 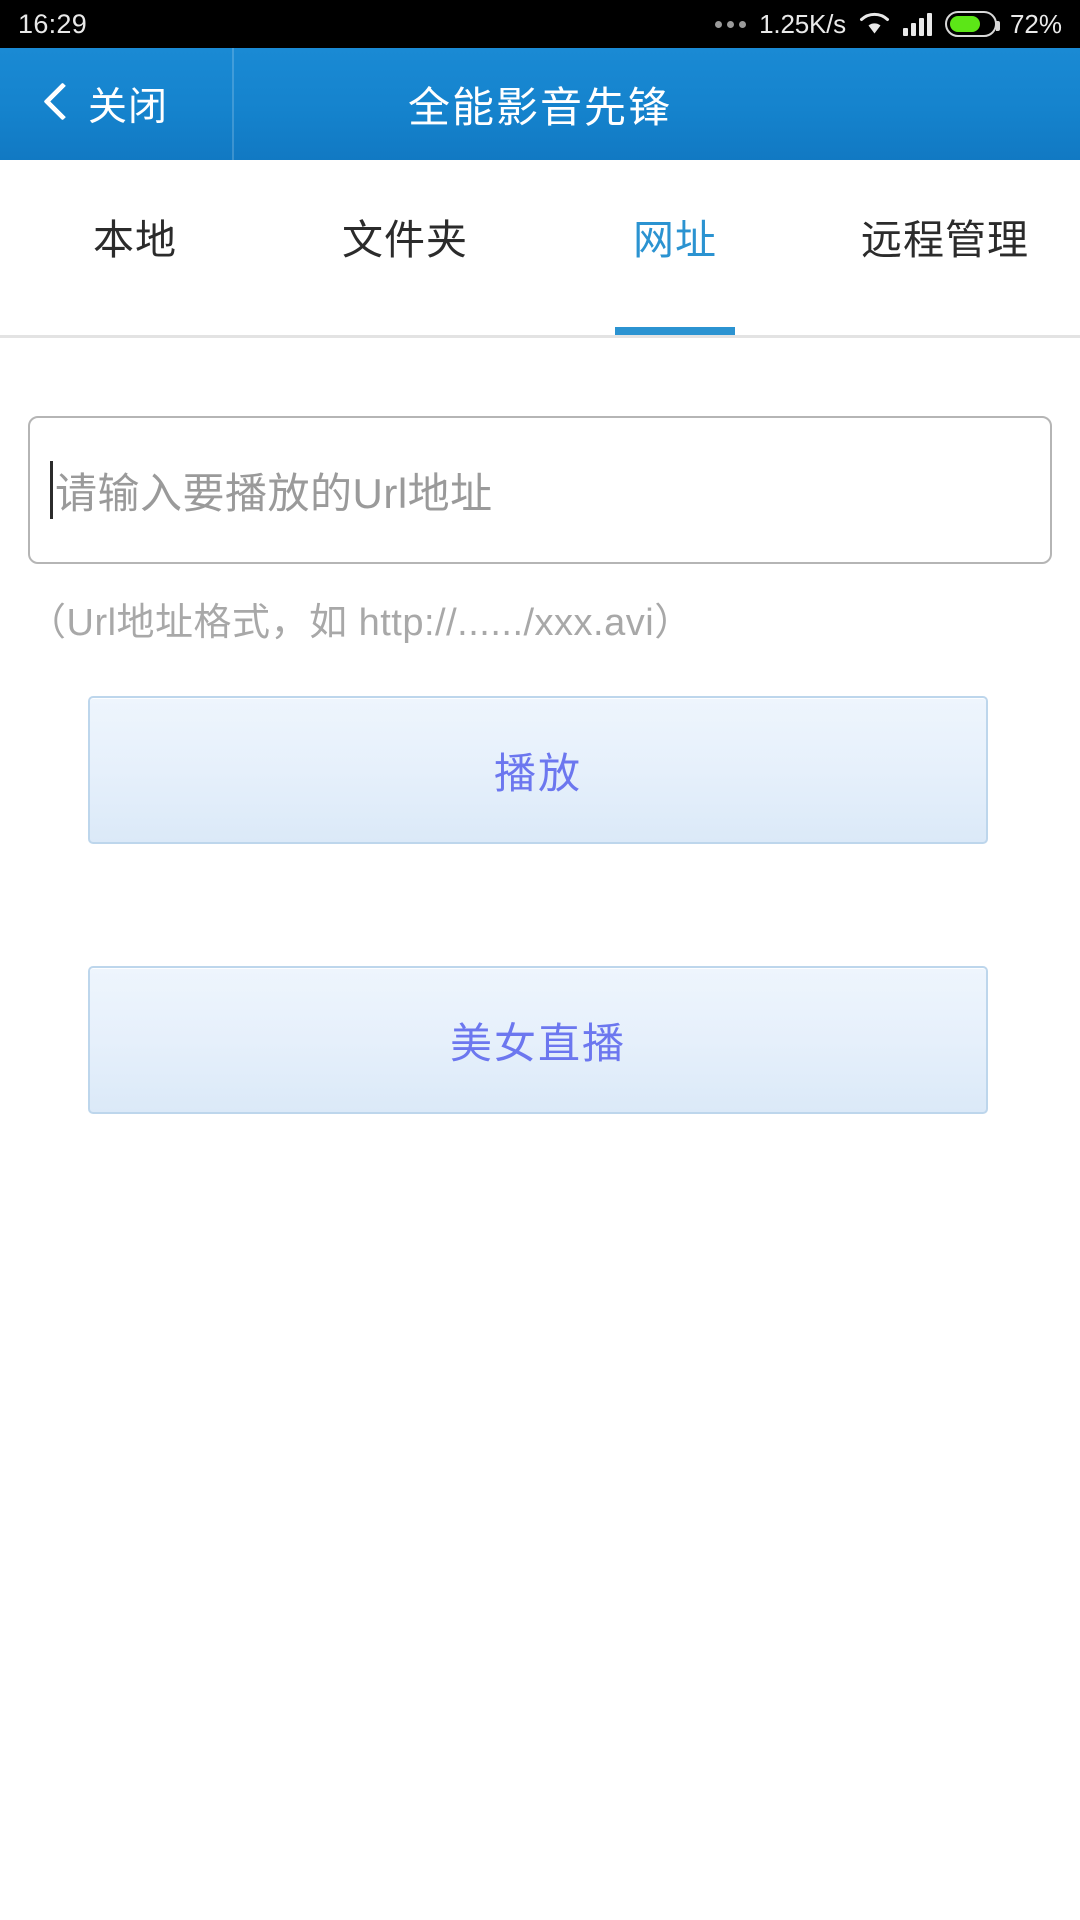 What do you see at coordinates (945, 240) in the screenshot?
I see `tab-remote-management-label: 远程管理` at bounding box center [945, 240].